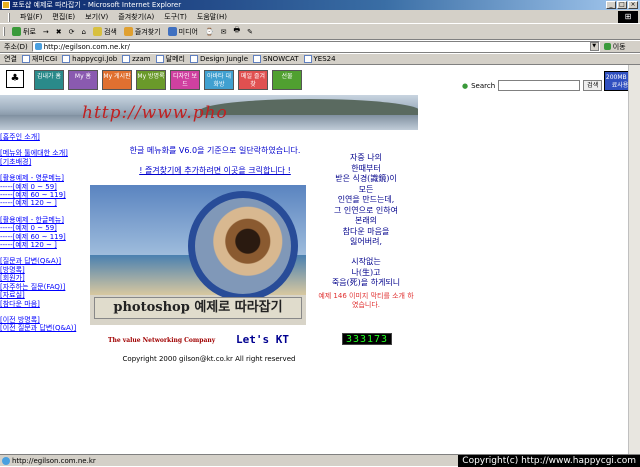 This screenshot has height=467, width=640. Describe the element at coordinates (43, 178) in the screenshot. I see `sidebar-link: [활용예제 - 영문메뉴]` at that location.